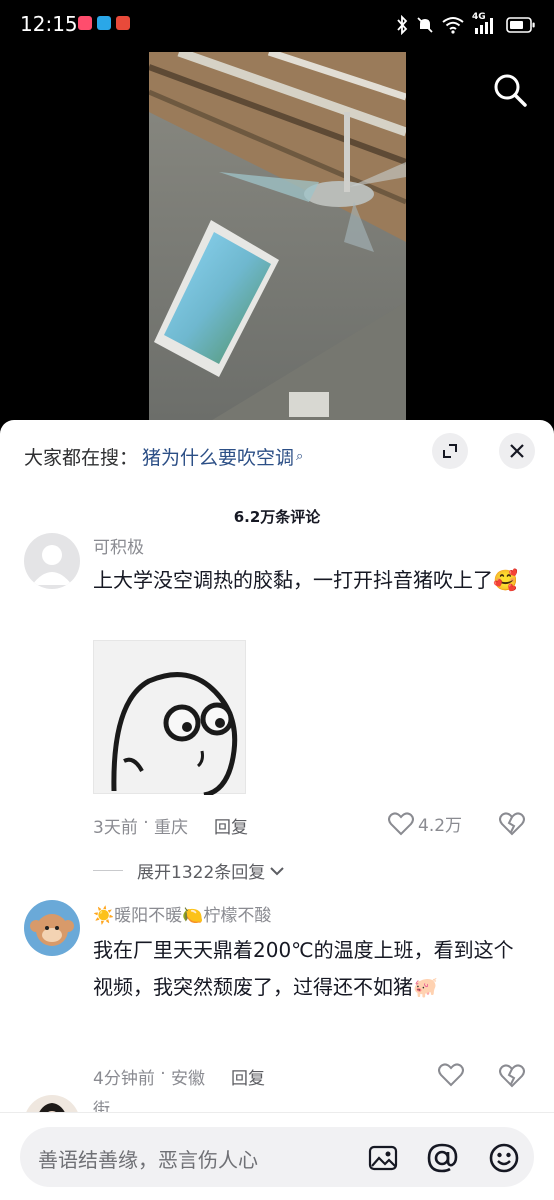 This screenshot has height=1200, width=554. What do you see at coordinates (108, 870) in the screenshot?
I see `expand-divider` at bounding box center [108, 870].